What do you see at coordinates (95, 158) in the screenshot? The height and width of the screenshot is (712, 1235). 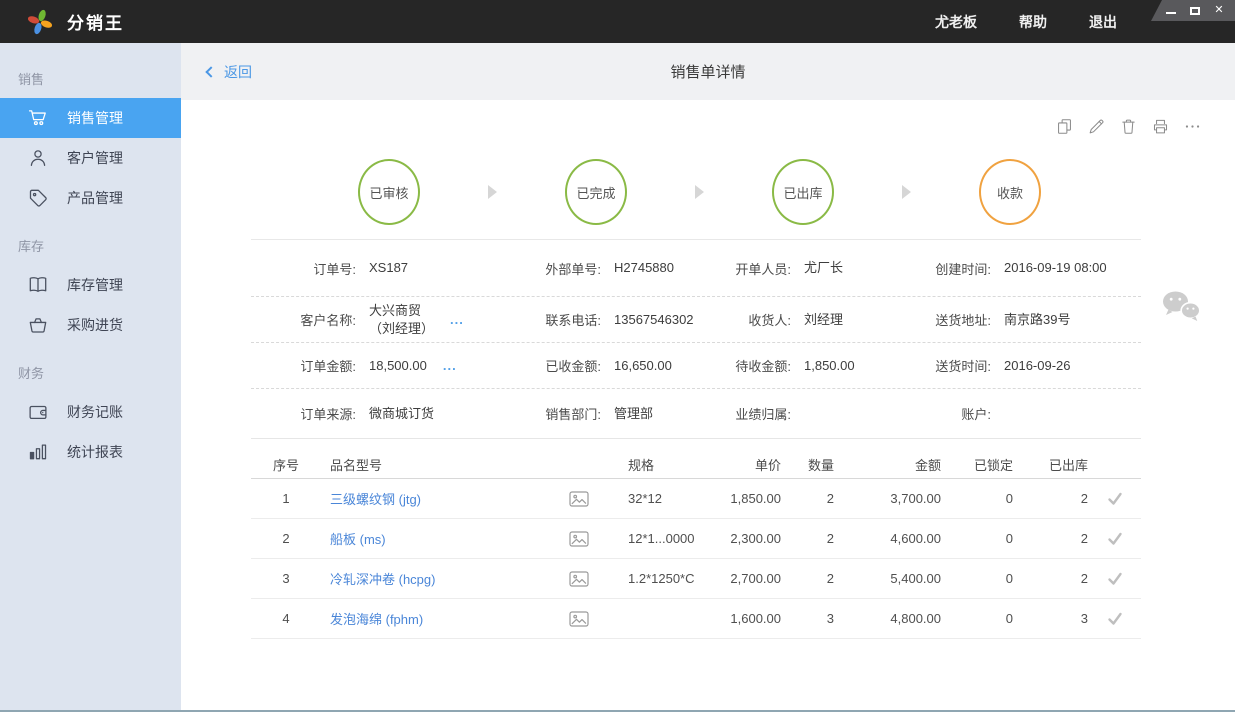 I see `sidebar-item-label: 客户管理` at bounding box center [95, 158].